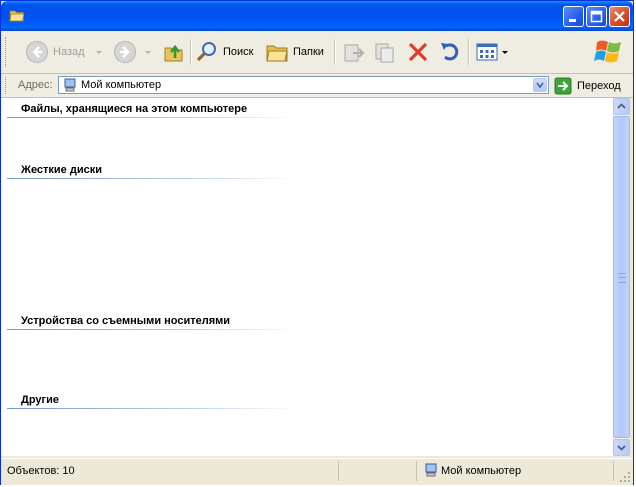 The height and width of the screenshot is (487, 636). I want to click on scroll-thumb, so click(621, 277).